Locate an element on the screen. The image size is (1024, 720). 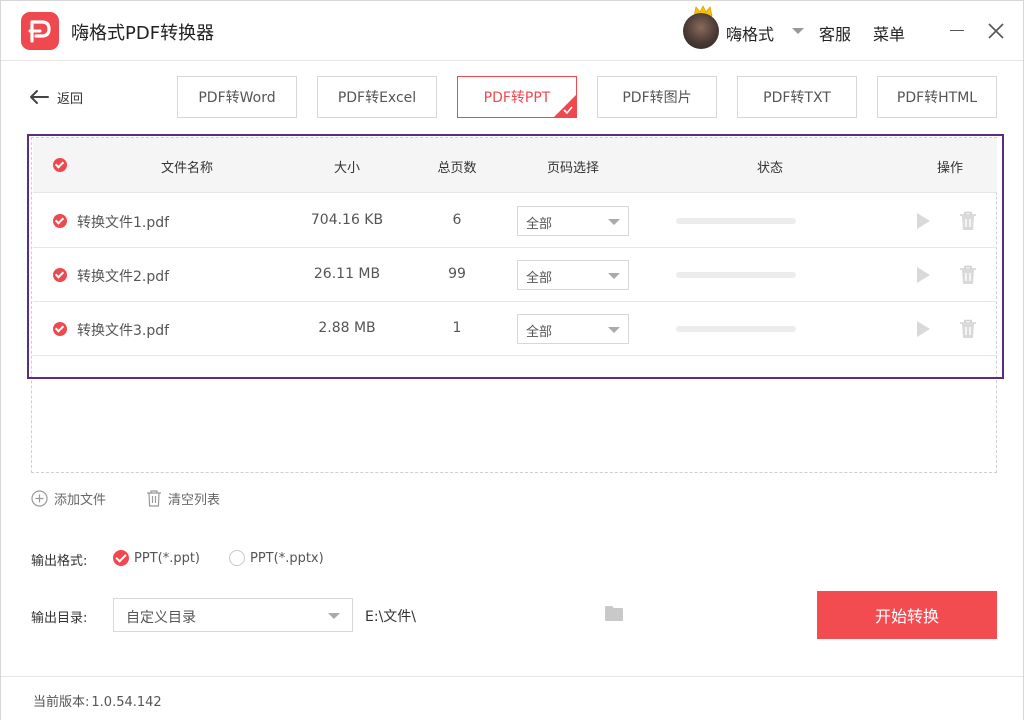
add-file-button: 添加文件 is located at coordinates (69, 498).